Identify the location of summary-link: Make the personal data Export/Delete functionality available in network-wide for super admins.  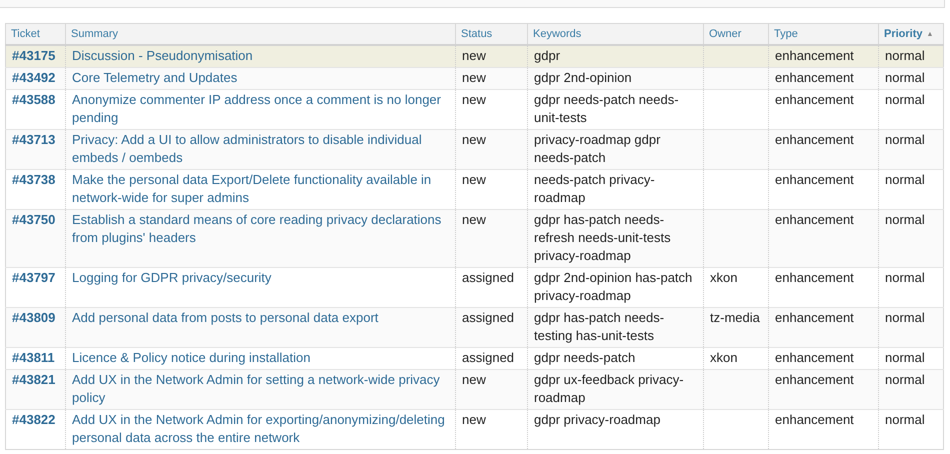
(260, 189).